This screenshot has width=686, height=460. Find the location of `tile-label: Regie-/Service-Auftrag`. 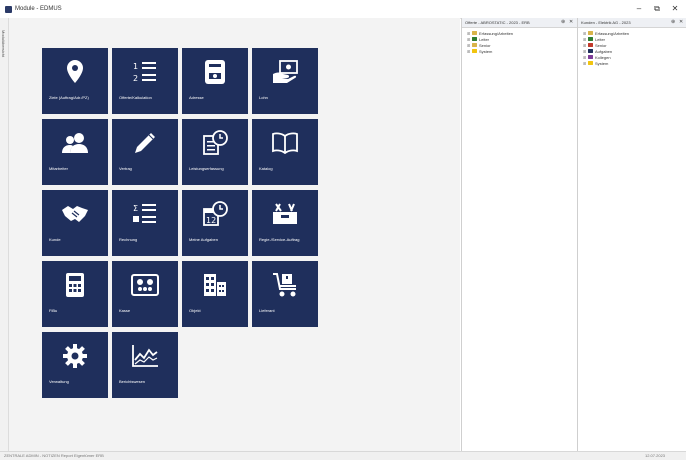

tile-label: Regie-/Service-Auftrag is located at coordinates (279, 239).